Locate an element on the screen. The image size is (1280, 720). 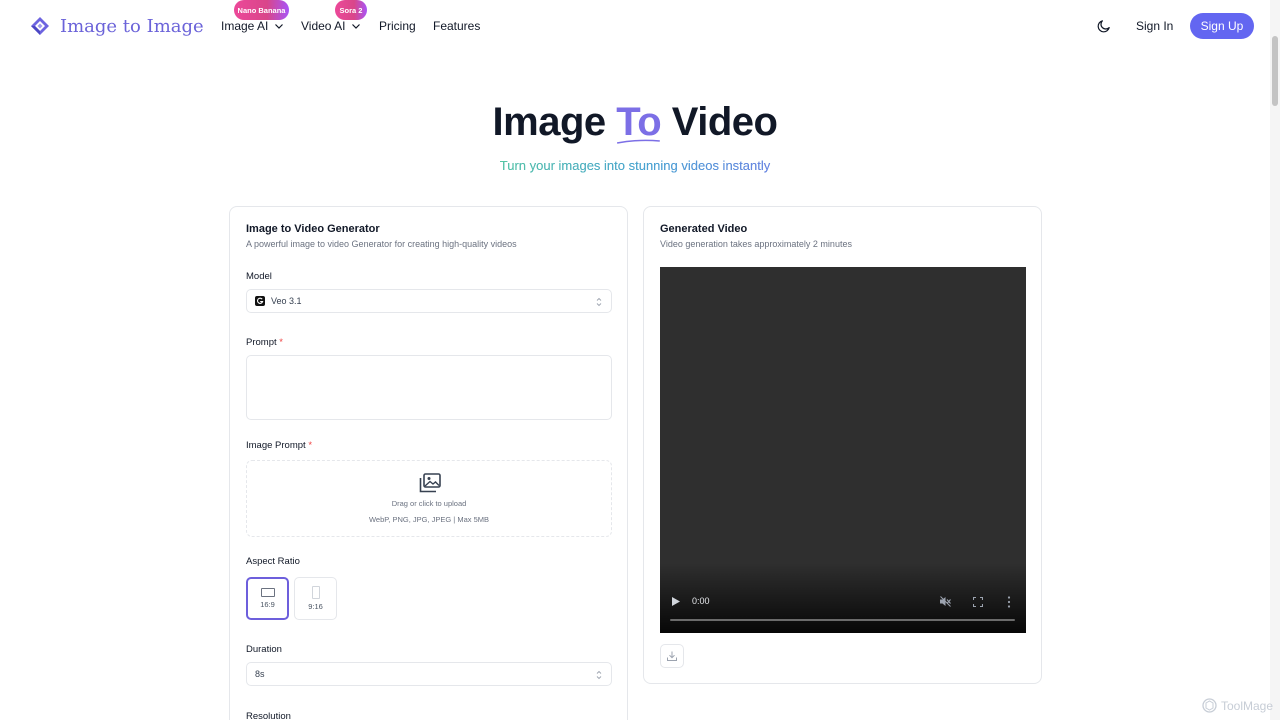
generator-title: Image to Video Generator is located at coordinates (313, 229).